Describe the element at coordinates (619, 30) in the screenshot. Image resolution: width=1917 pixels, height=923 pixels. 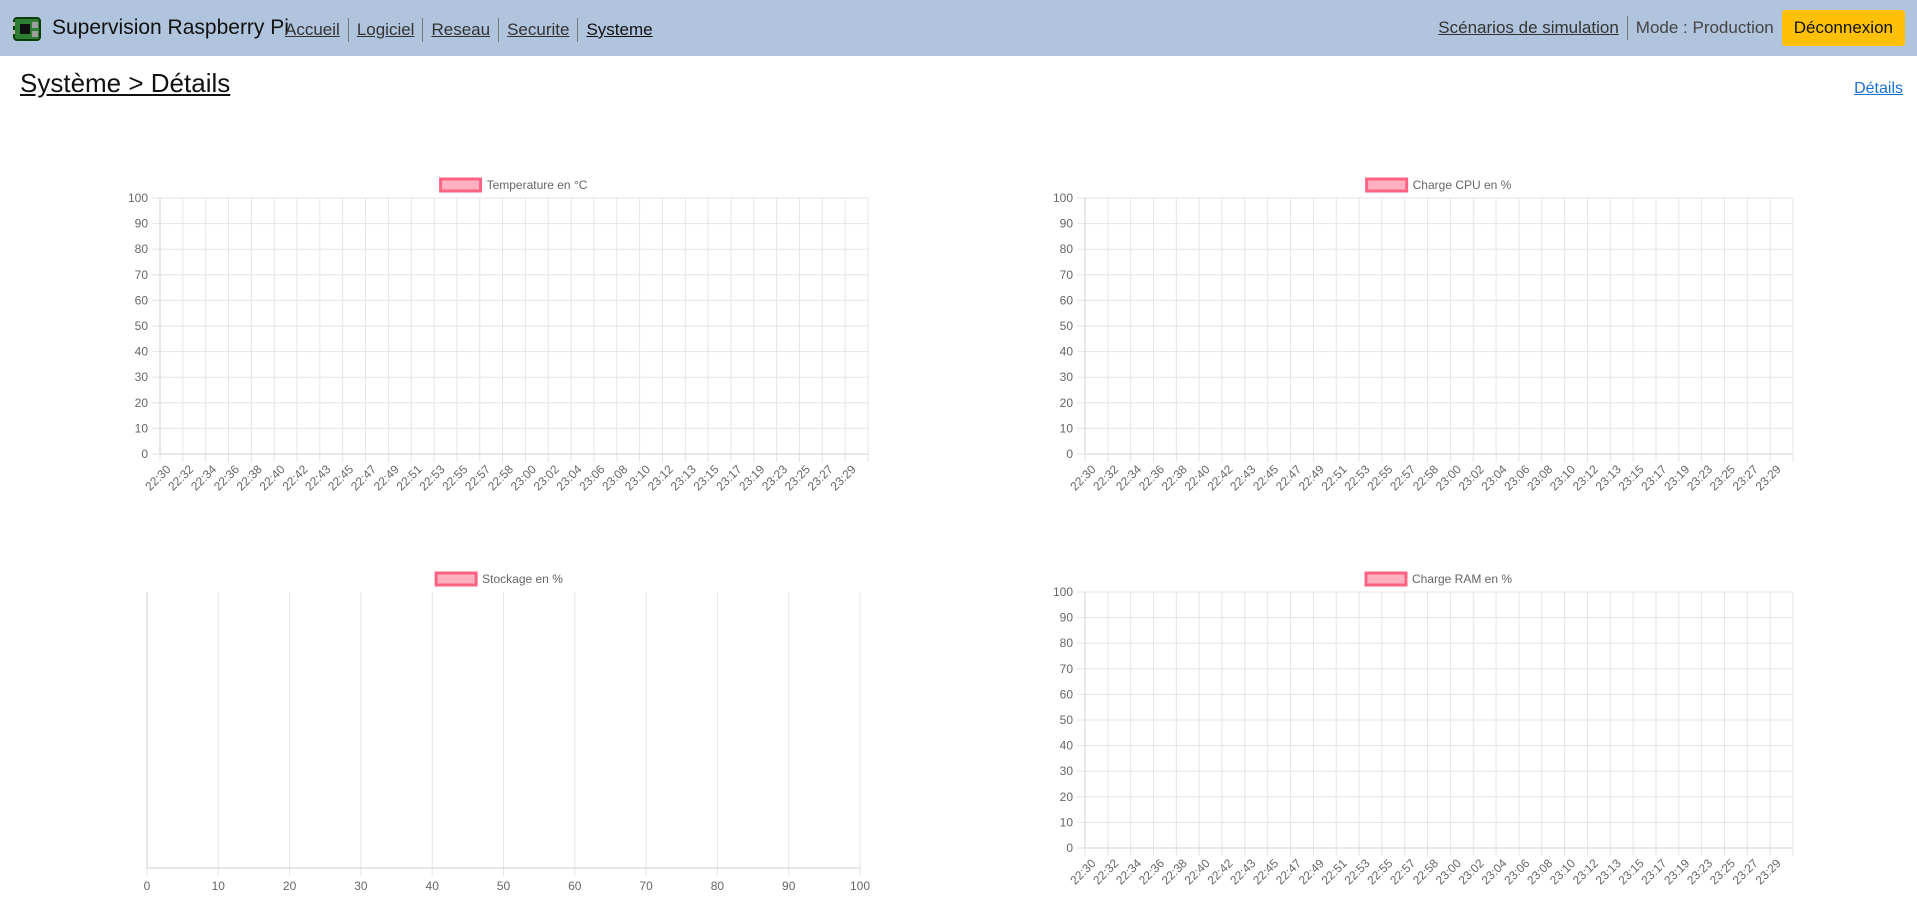
I see `nav-systeme: Systeme` at that location.